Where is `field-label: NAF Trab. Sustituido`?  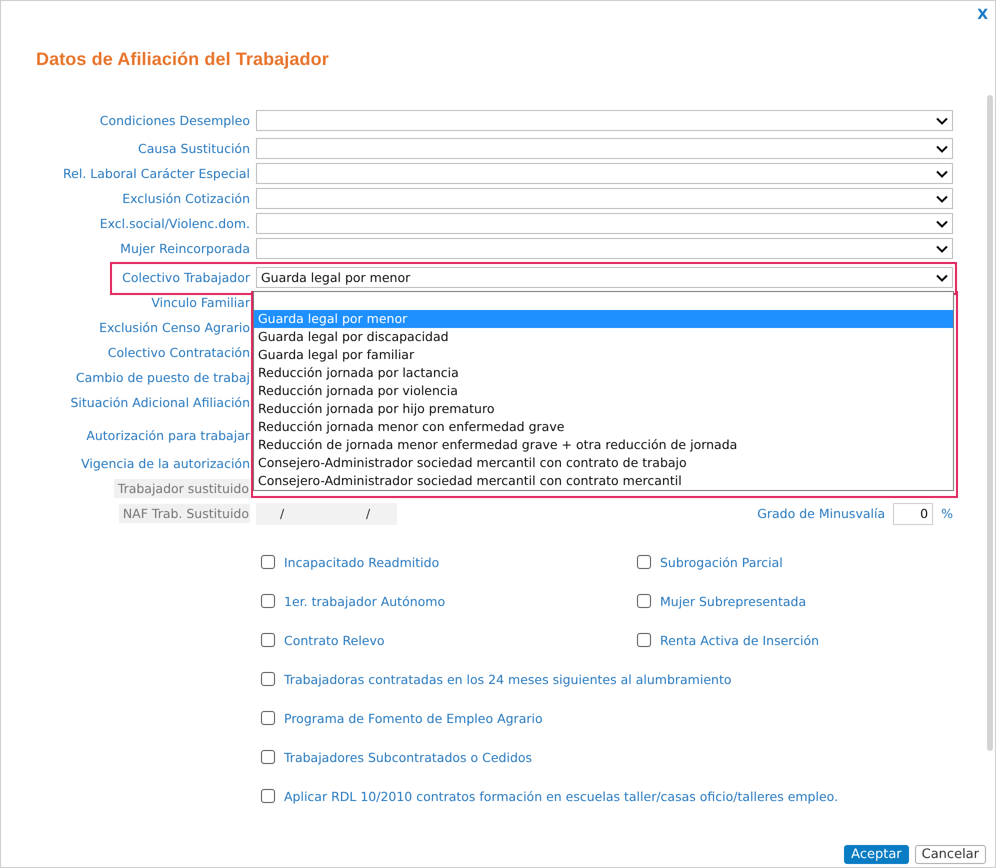
field-label: NAF Trab. Sustituido is located at coordinates (184, 513).